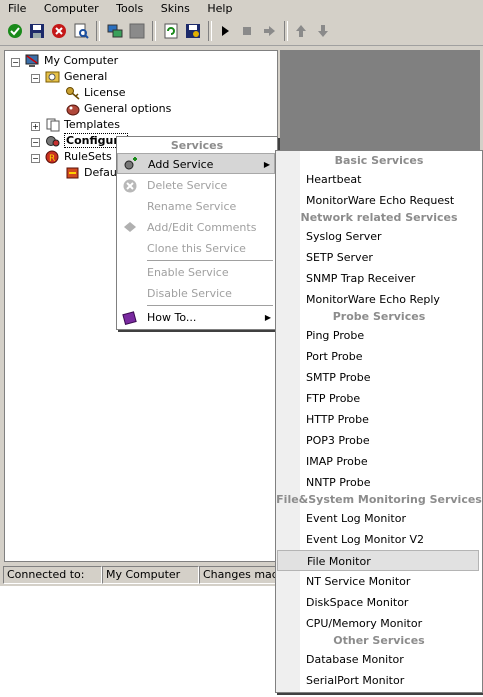  I want to click on menu-item-delete-service: Delete Service, so click(196, 185).